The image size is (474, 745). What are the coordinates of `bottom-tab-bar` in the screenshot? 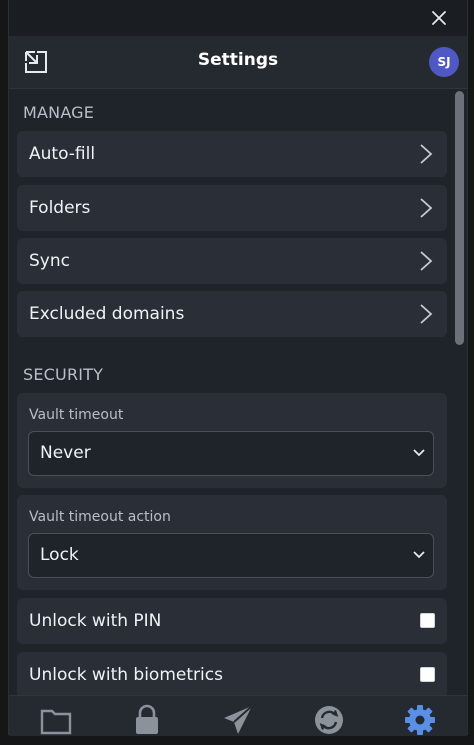 It's located at (238, 715).